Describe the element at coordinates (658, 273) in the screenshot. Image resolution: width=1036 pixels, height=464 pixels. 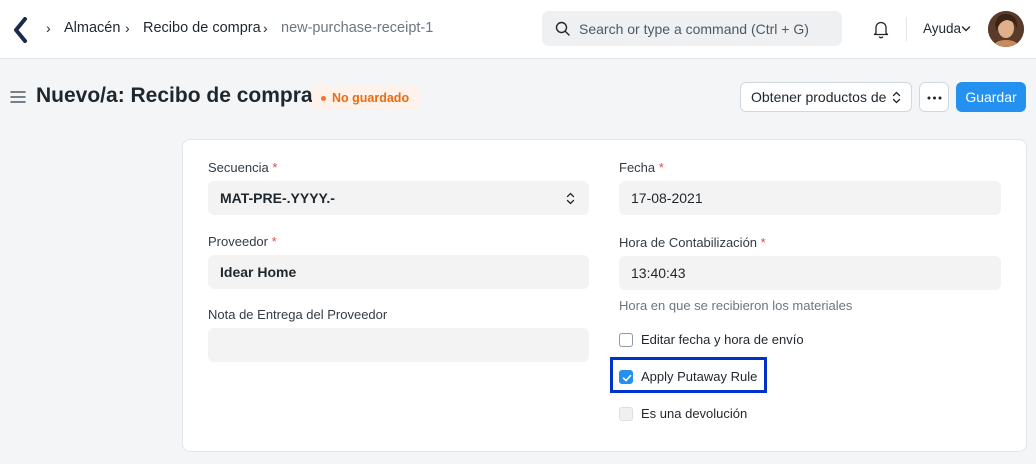
I see `posting-time-value: 13:40:43` at that location.